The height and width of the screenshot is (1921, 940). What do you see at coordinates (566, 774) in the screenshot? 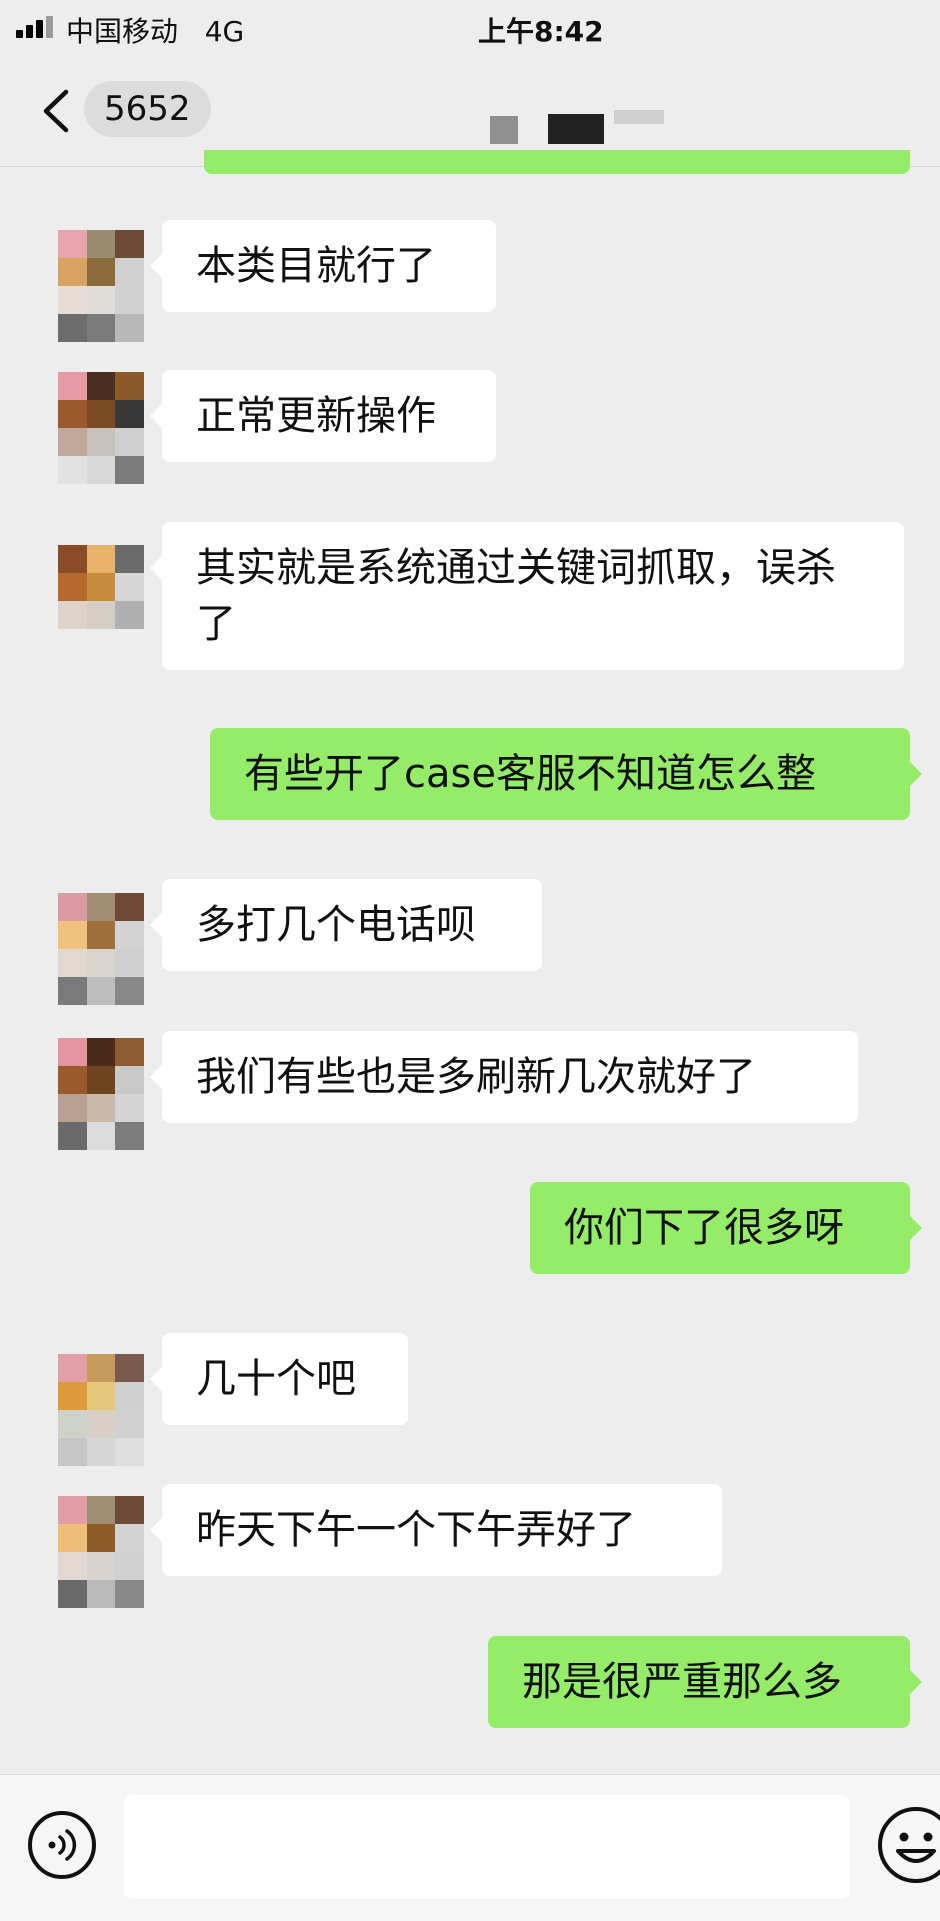
I see `outgoing-message: 有些开了case客服不知道怎么整` at bounding box center [566, 774].